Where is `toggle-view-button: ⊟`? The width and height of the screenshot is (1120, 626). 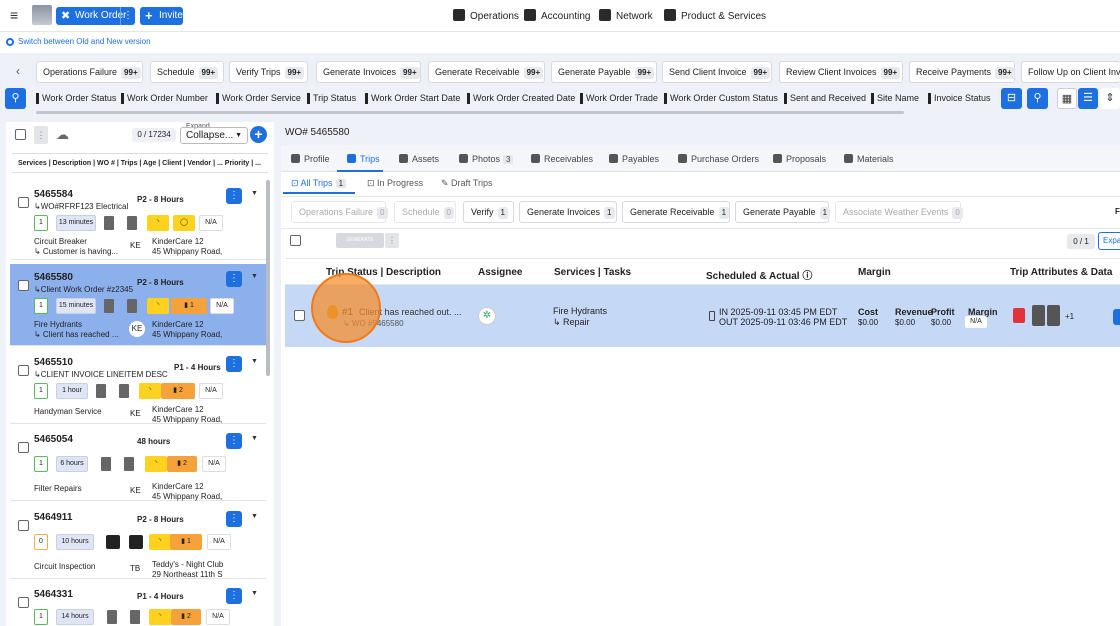
toggle-view-button: ⊟ is located at coordinates (1011, 98).